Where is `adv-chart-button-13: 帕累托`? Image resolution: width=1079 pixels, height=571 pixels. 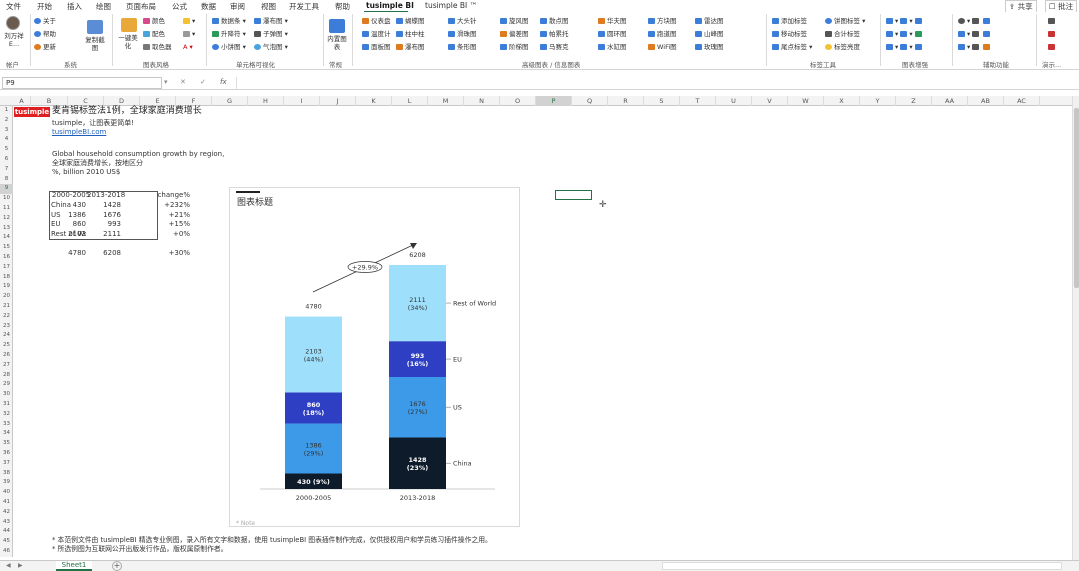 adv-chart-button-13: 帕累托 is located at coordinates (554, 34).